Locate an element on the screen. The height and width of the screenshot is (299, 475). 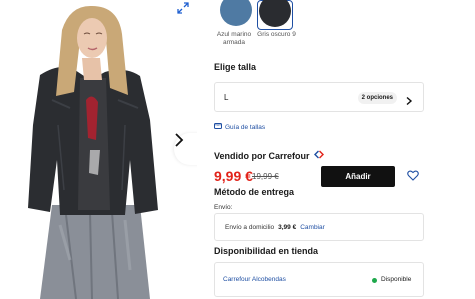
size-guide-link: Guía de tallas is located at coordinates (239, 127).